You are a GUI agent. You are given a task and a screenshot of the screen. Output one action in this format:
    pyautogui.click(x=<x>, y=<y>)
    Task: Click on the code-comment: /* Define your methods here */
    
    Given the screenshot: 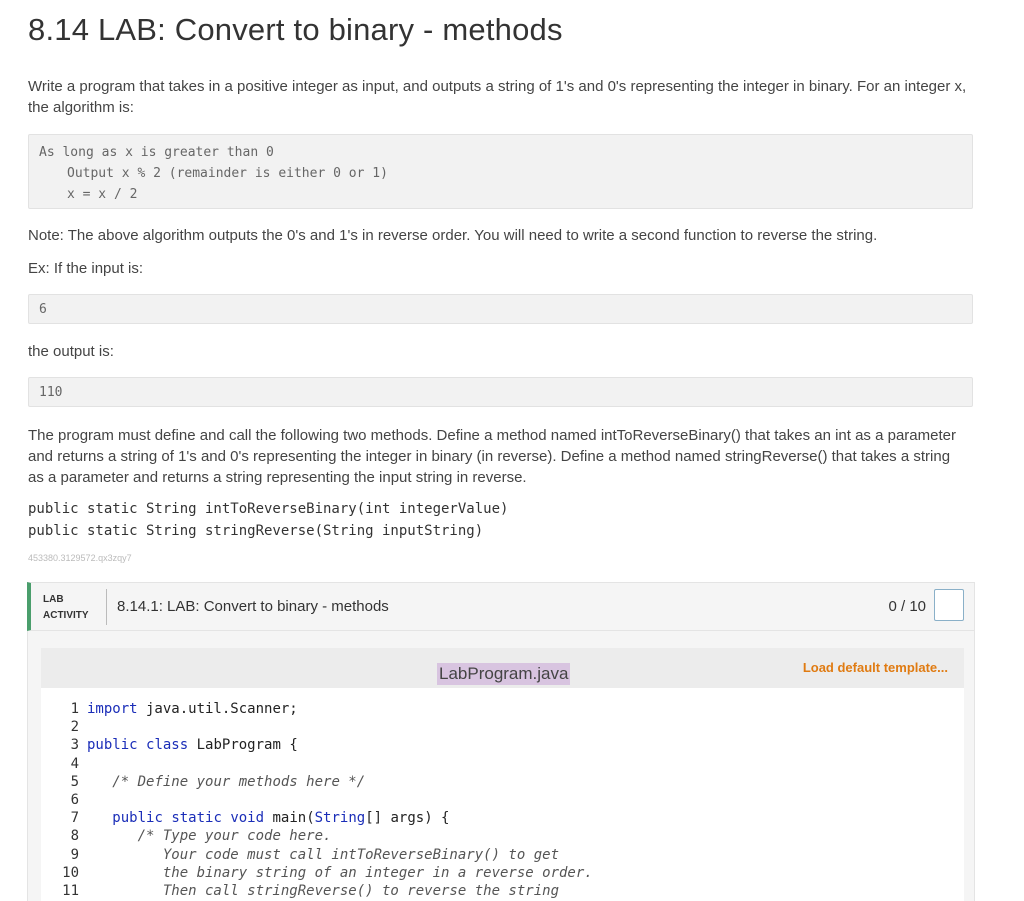 What is the action you would take?
    pyautogui.click(x=239, y=781)
    